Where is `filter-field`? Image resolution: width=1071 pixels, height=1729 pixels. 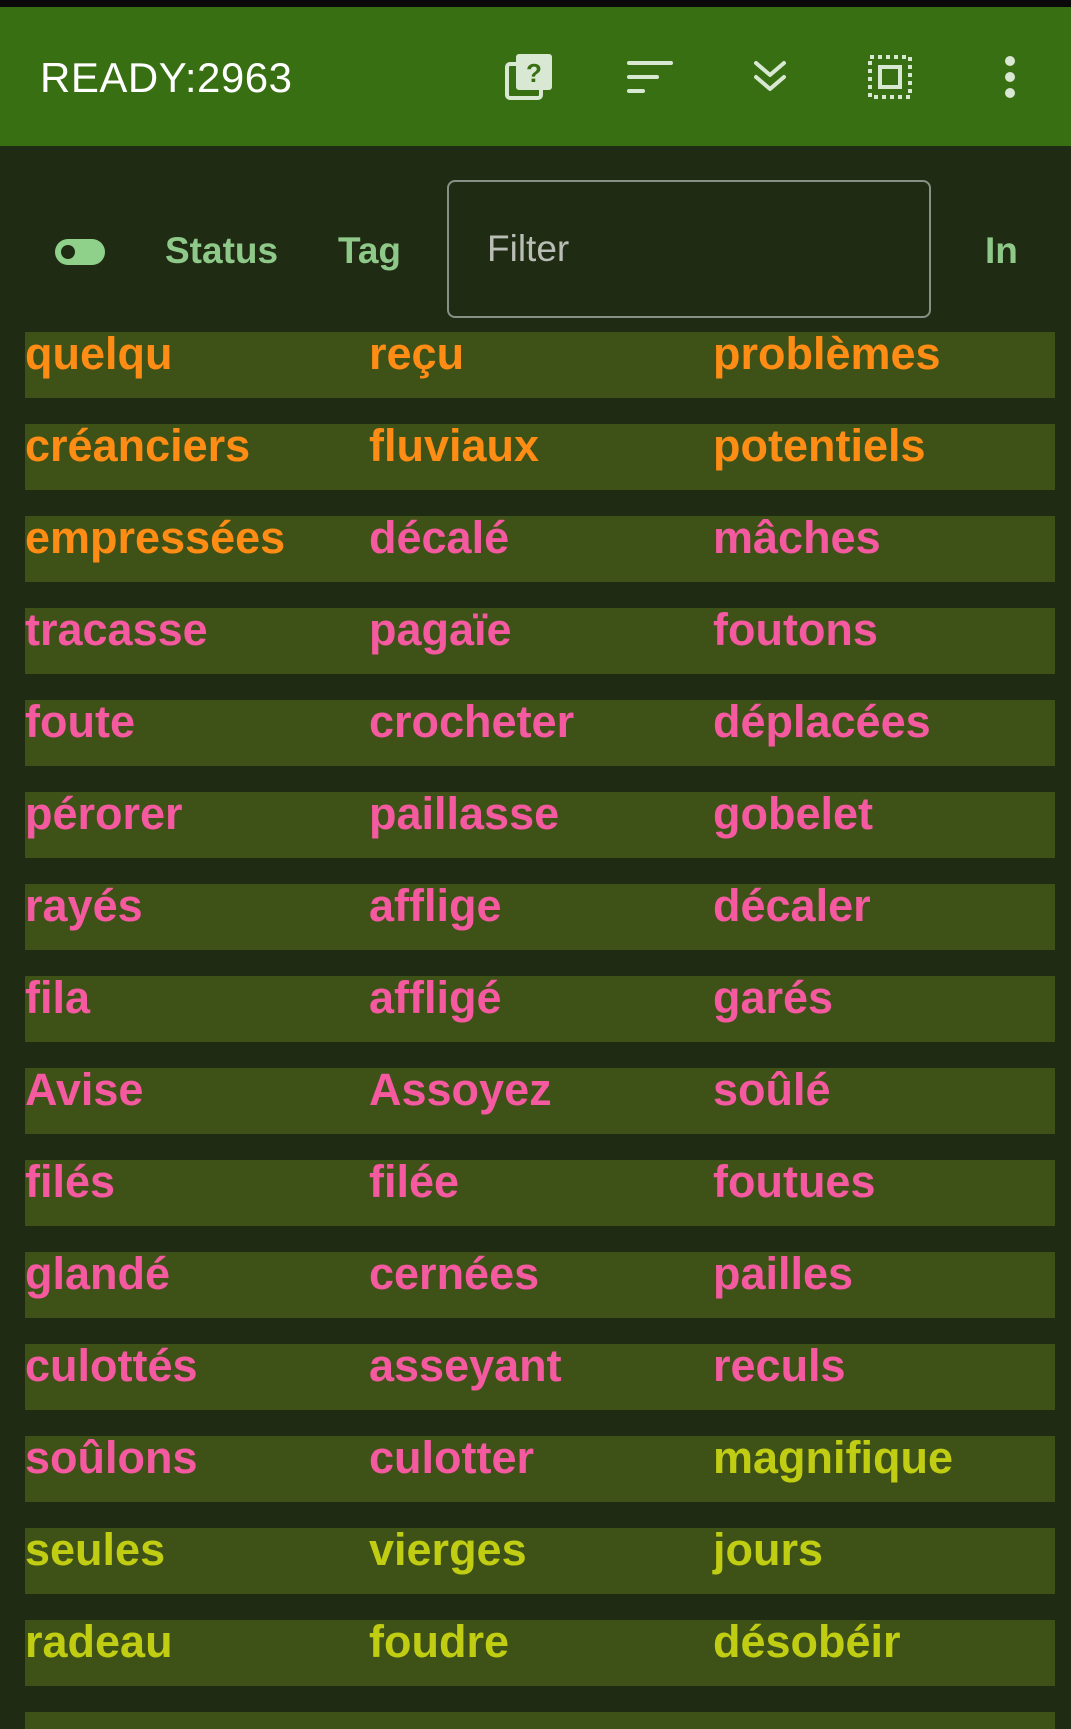
filter-field is located at coordinates (689, 249).